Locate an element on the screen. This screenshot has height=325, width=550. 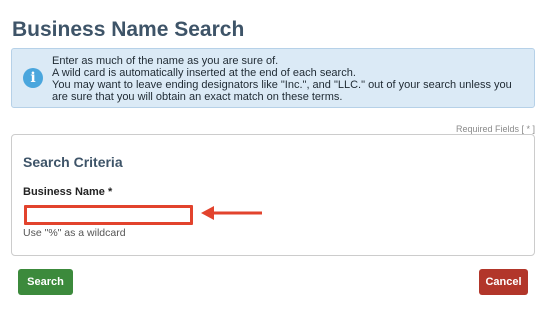
business-name-input is located at coordinates (108, 215).